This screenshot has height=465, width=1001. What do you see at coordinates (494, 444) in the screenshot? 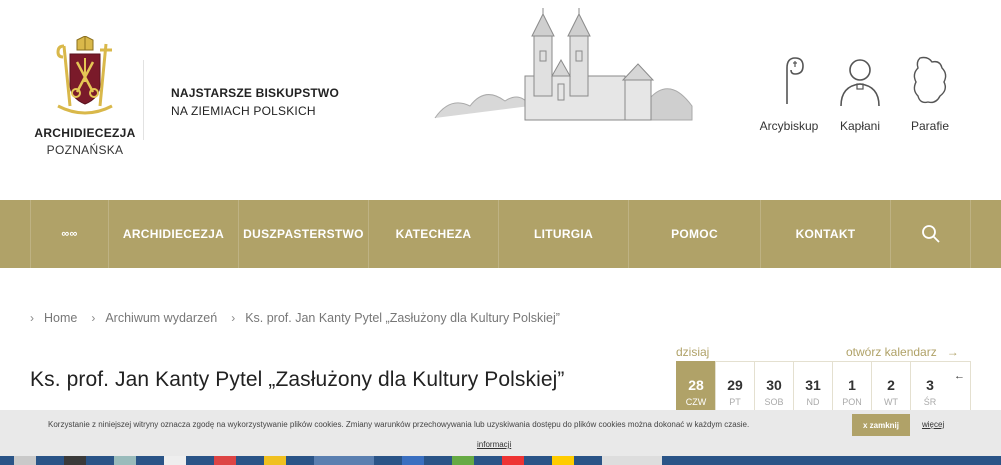
I see `cookie-more-link-2: informacji` at bounding box center [494, 444].